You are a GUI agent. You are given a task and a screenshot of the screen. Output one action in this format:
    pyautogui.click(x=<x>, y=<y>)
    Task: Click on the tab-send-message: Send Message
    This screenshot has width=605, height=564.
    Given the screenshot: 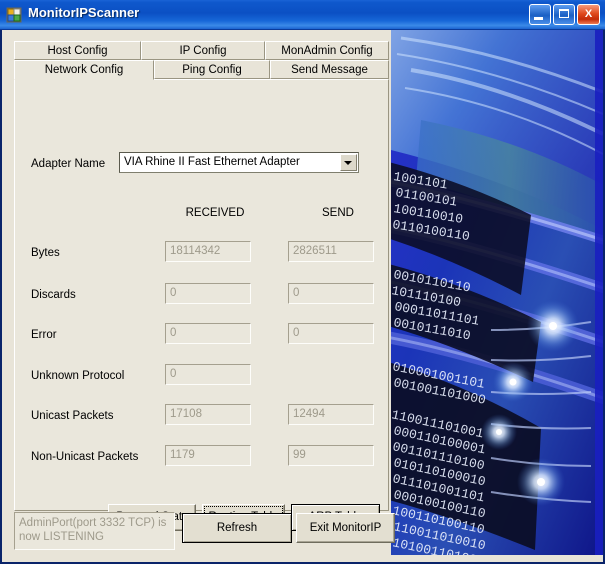 What is the action you would take?
    pyautogui.click(x=329, y=69)
    